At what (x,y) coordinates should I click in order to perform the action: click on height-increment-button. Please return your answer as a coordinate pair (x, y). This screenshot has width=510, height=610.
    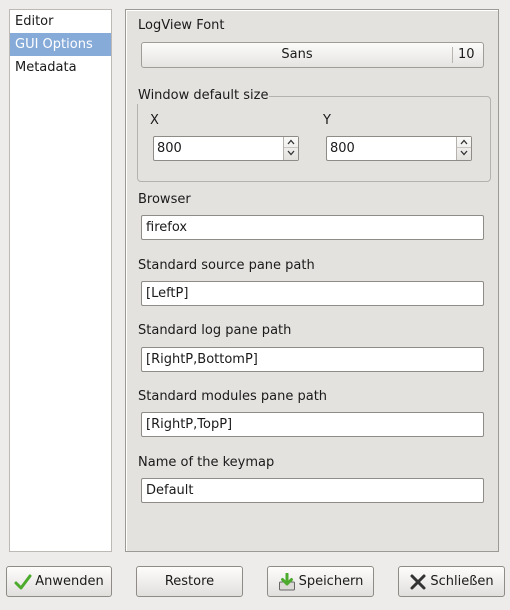
    Looking at the image, I should click on (464, 142).